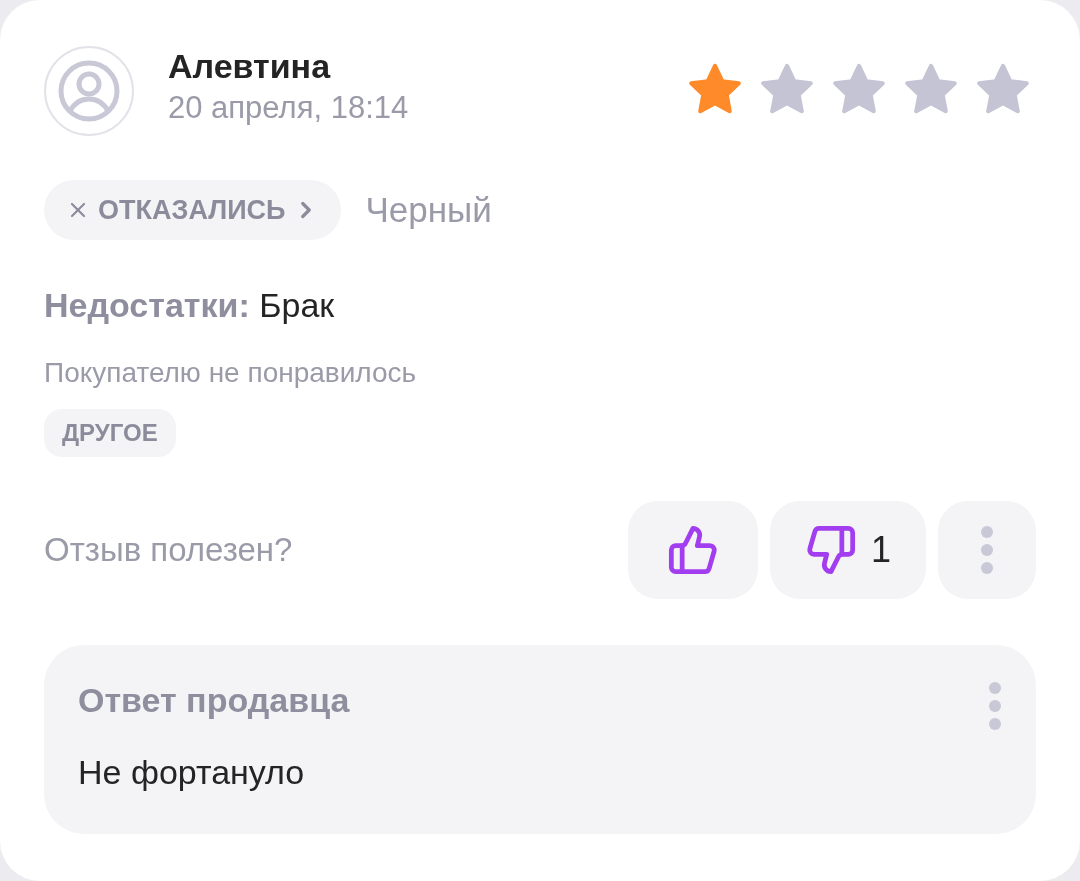 This screenshot has width=1080, height=881. I want to click on thumbs-up-icon, so click(693, 550).